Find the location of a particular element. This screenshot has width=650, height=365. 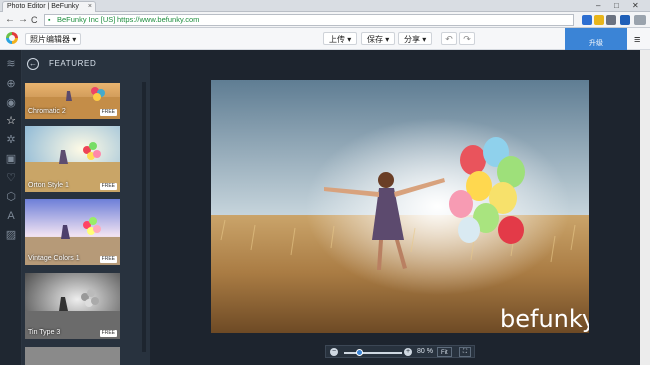

fit-button: Fit is located at coordinates (444, 352).